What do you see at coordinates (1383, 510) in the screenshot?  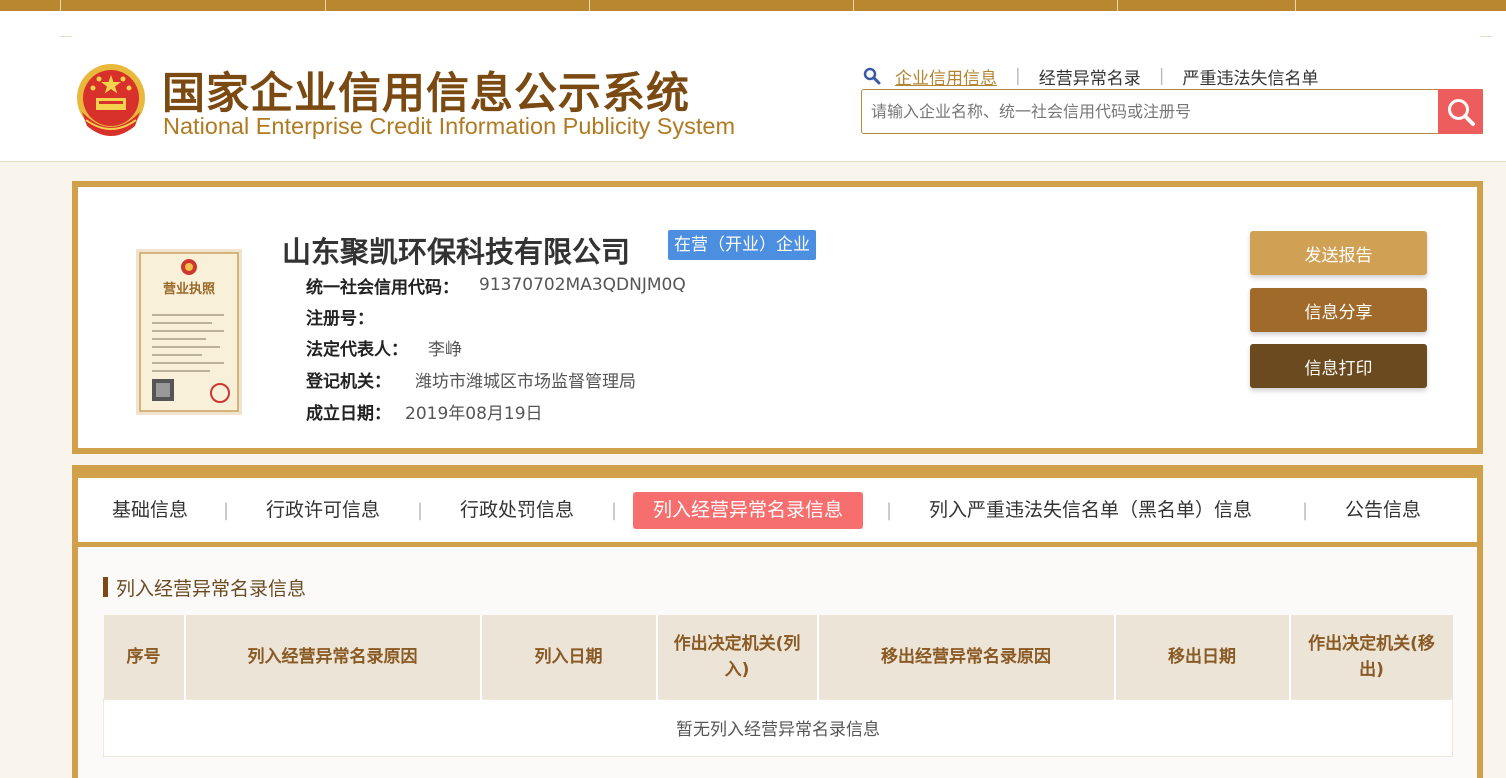 I see `tab-announcements: 公告信息` at bounding box center [1383, 510].